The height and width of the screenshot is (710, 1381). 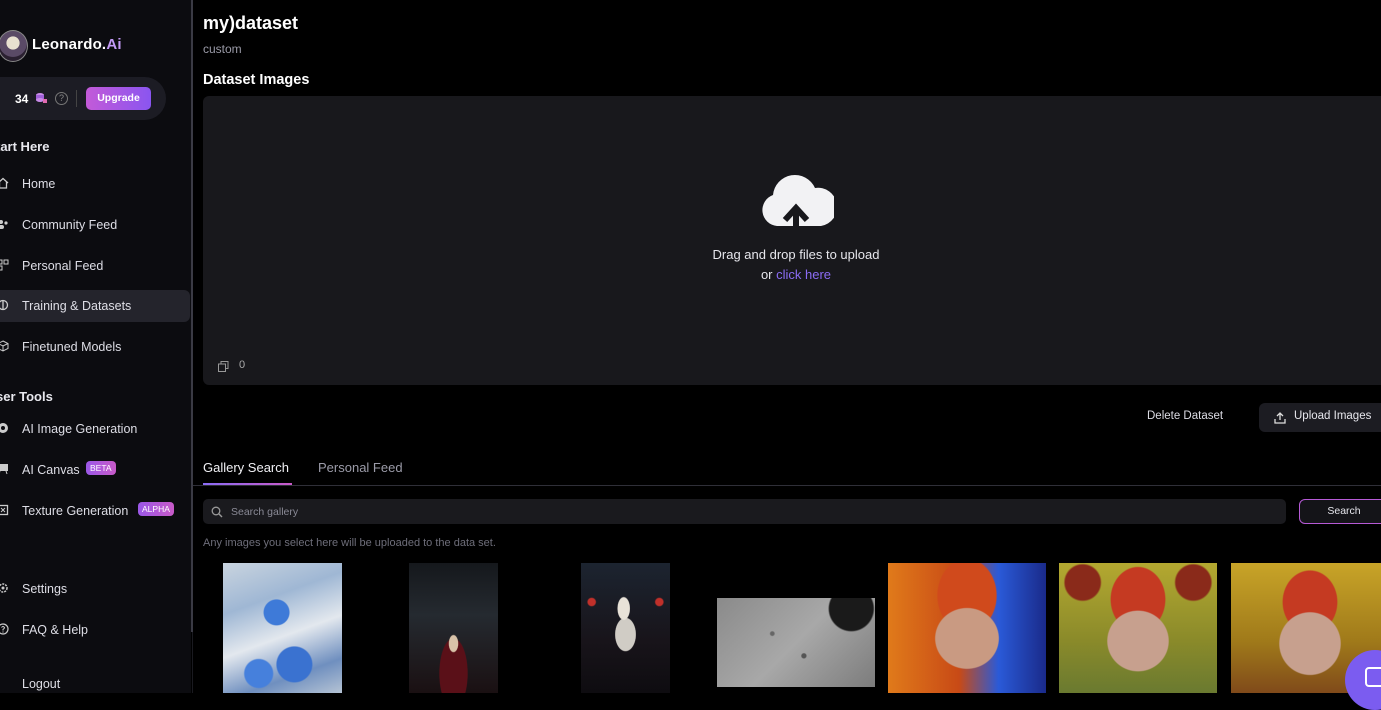 I want to click on brand-name: Leonardo., so click(x=69, y=44).